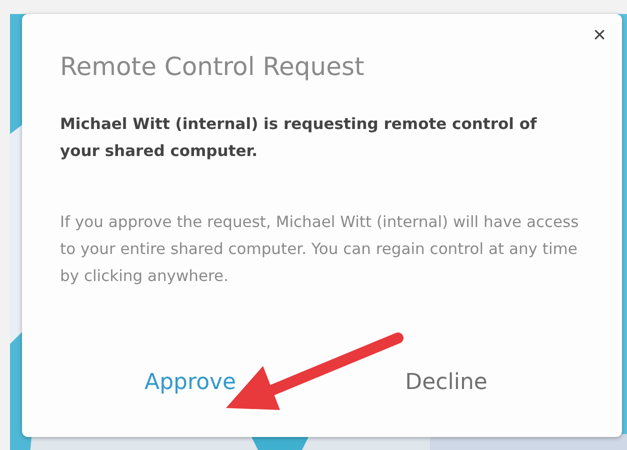 The height and width of the screenshot is (450, 627). I want to click on decline-button: Decline, so click(446, 382).